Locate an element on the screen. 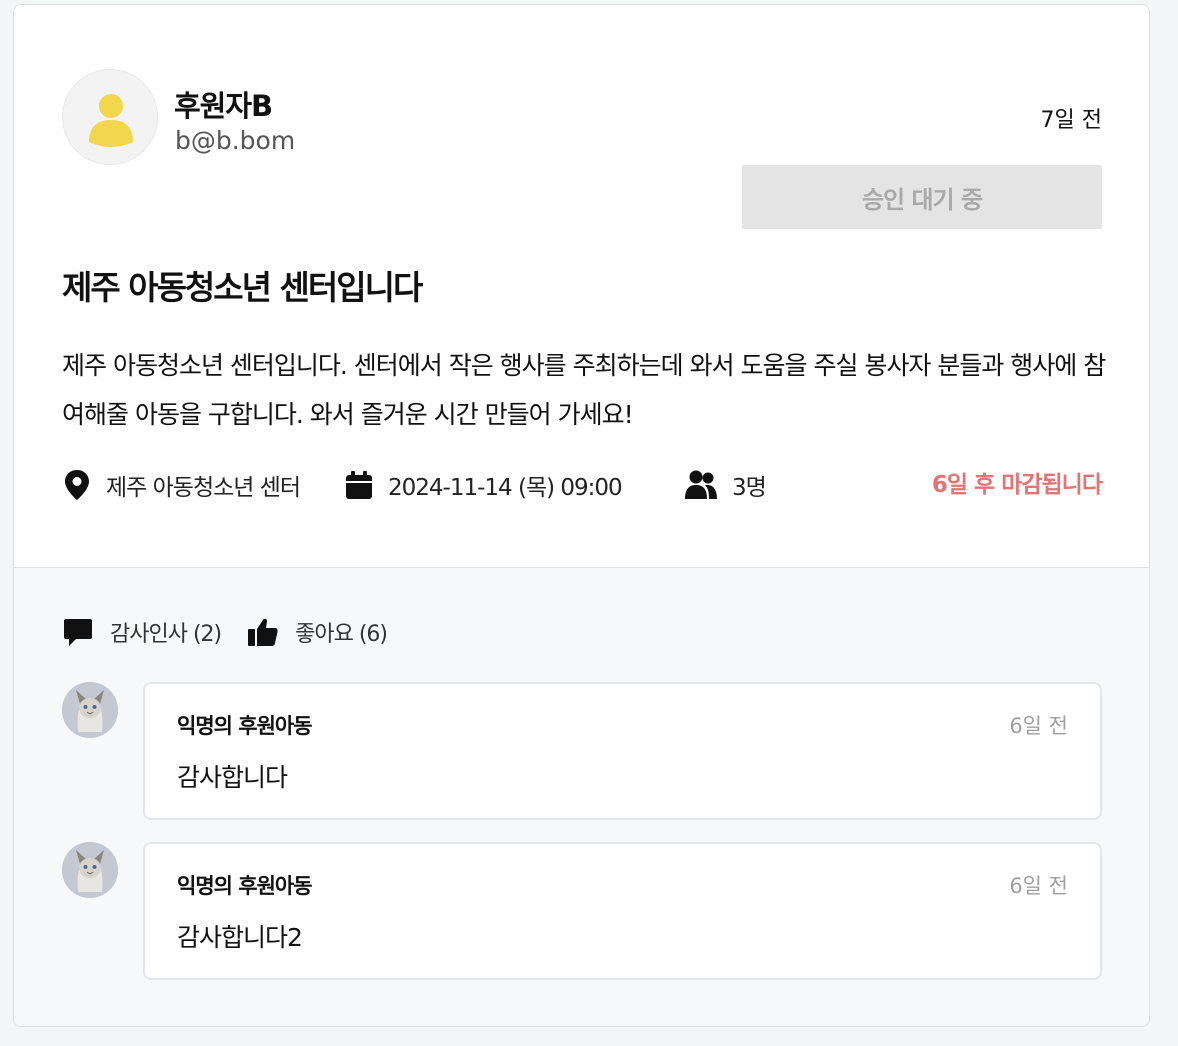 The width and height of the screenshot is (1178, 1046). calendar-icon is located at coordinates (359, 485).